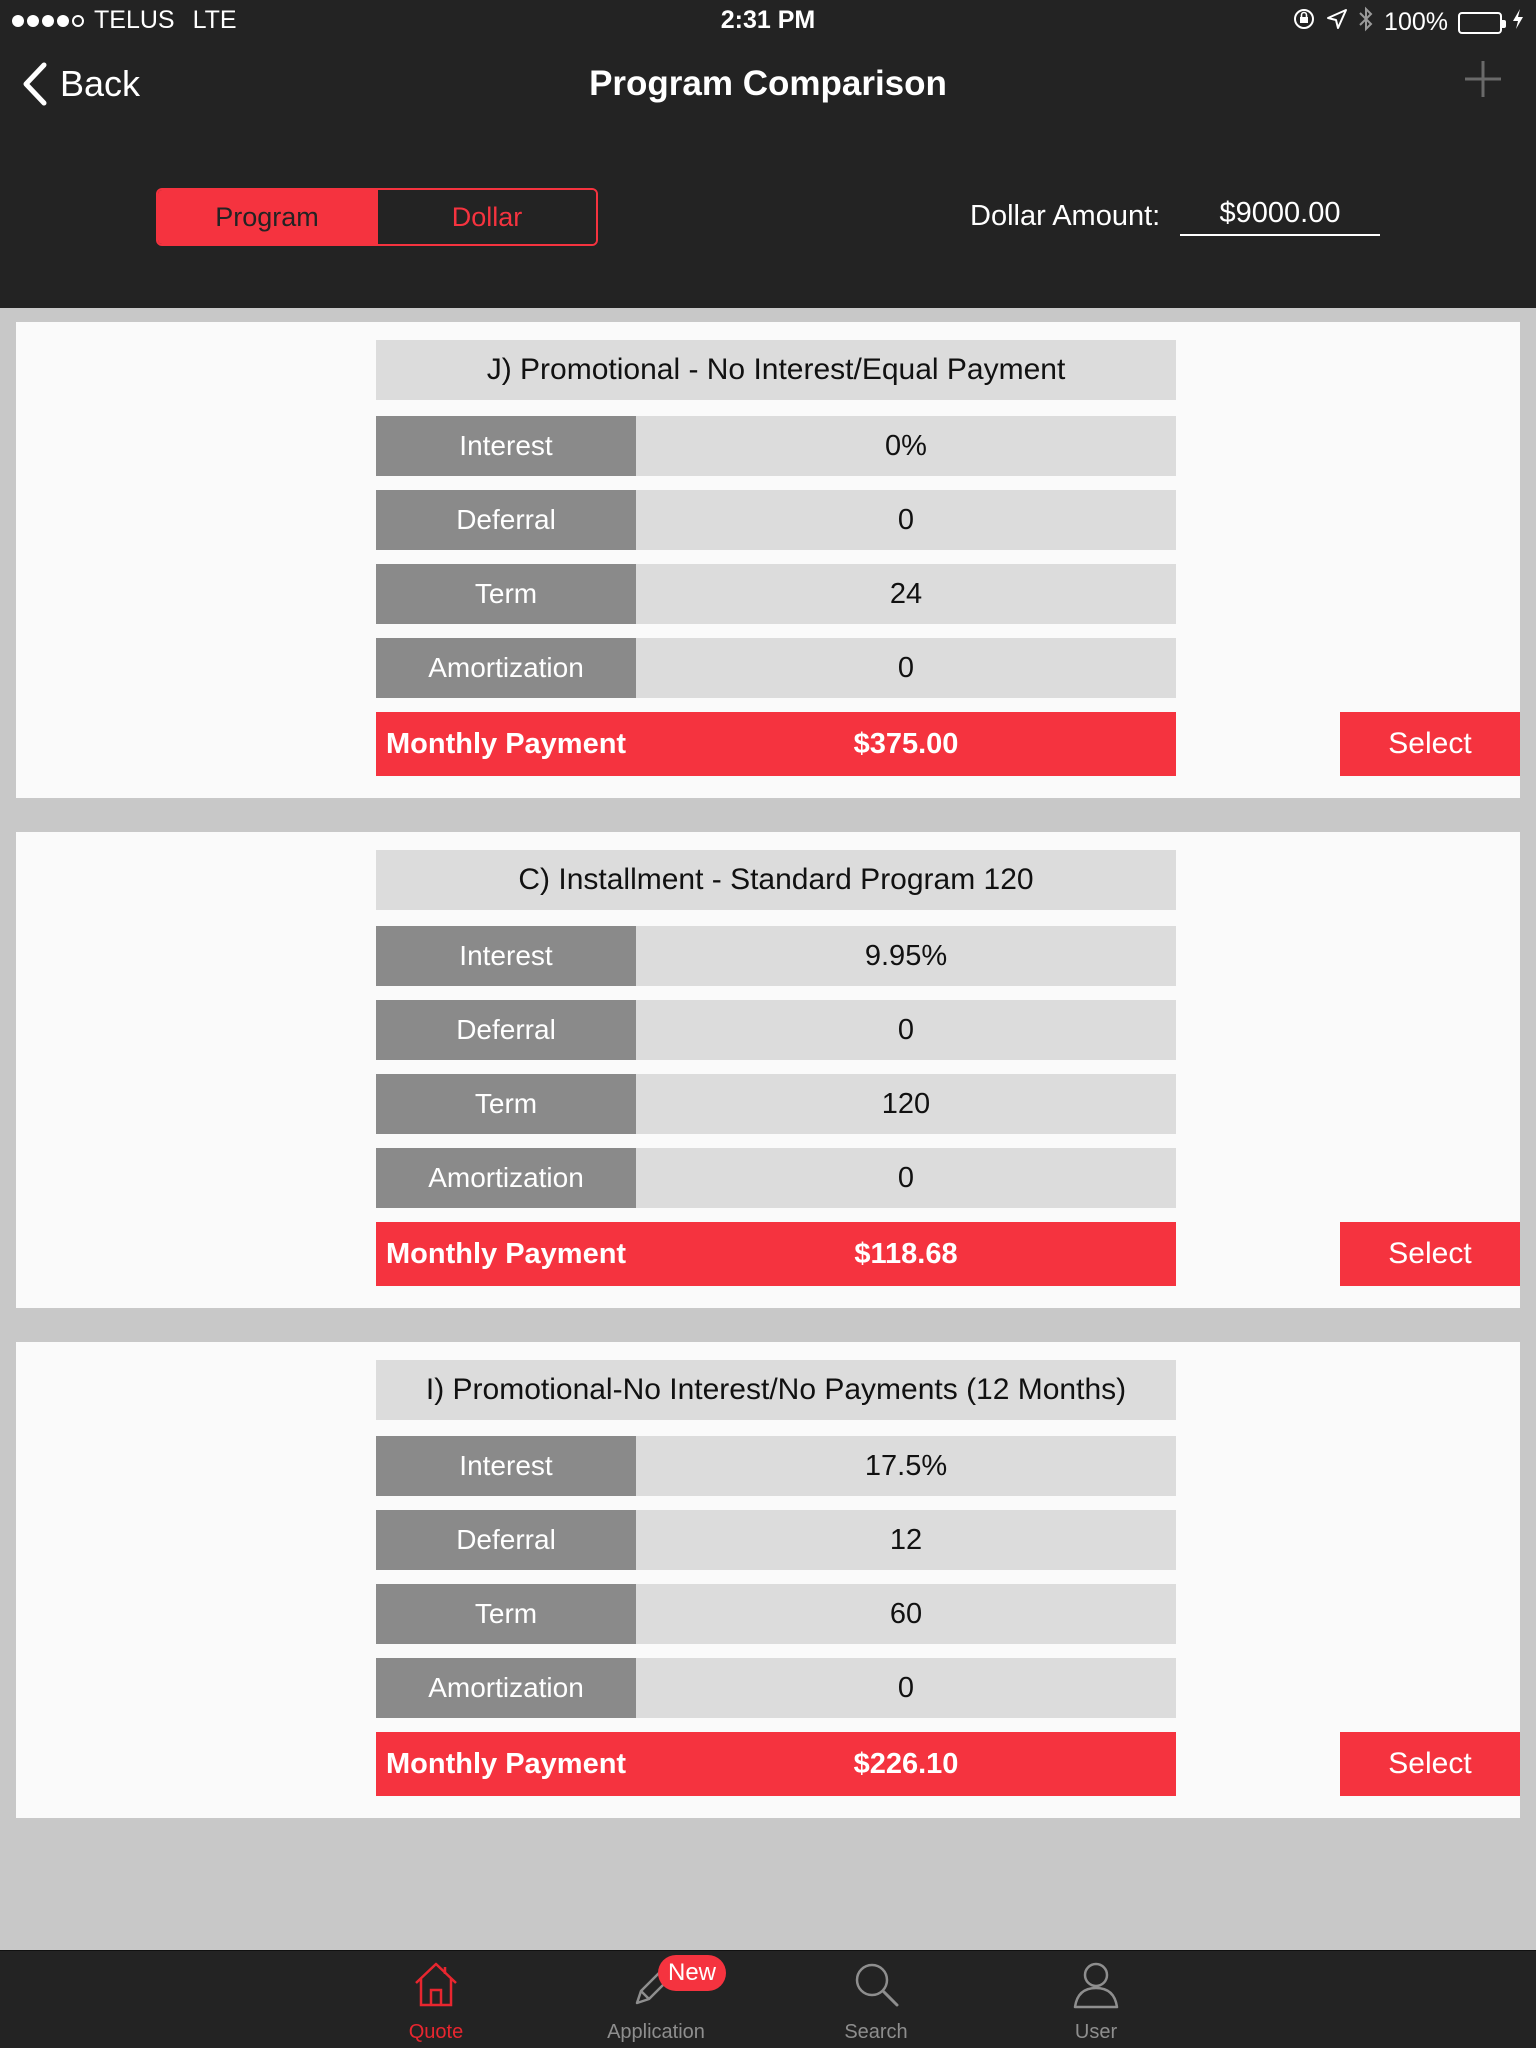  Describe the element at coordinates (692, 1973) in the screenshot. I see `new-badge: New` at that location.